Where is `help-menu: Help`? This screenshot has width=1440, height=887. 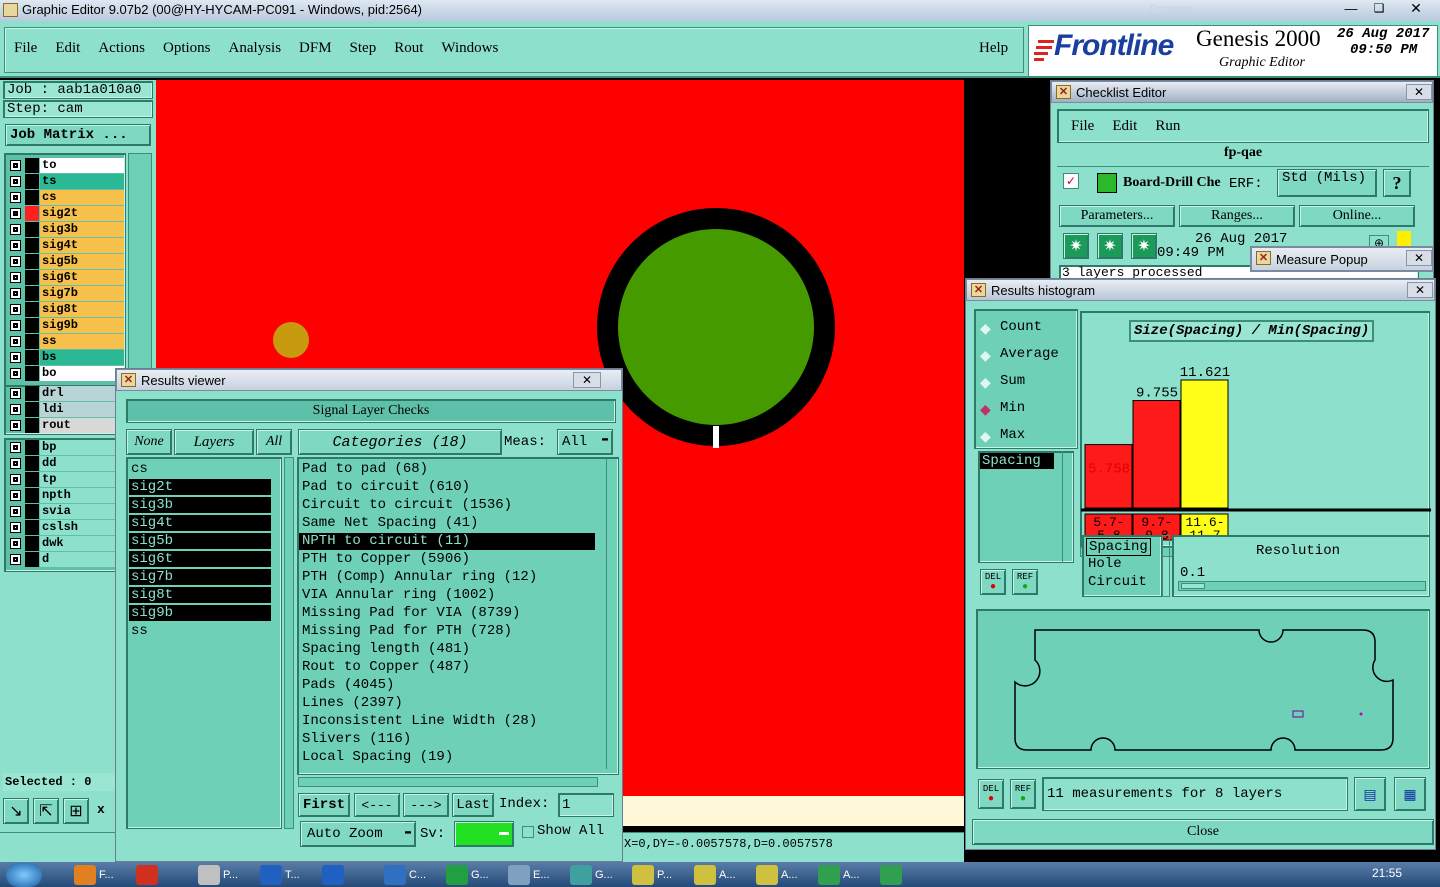 help-menu: Help is located at coordinates (993, 48).